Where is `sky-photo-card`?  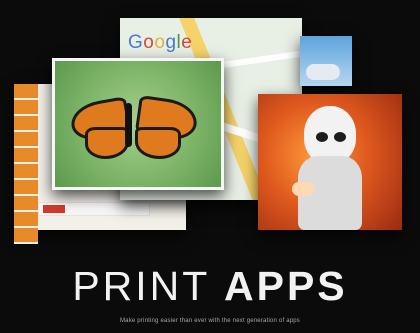
sky-photo-card is located at coordinates (326, 61).